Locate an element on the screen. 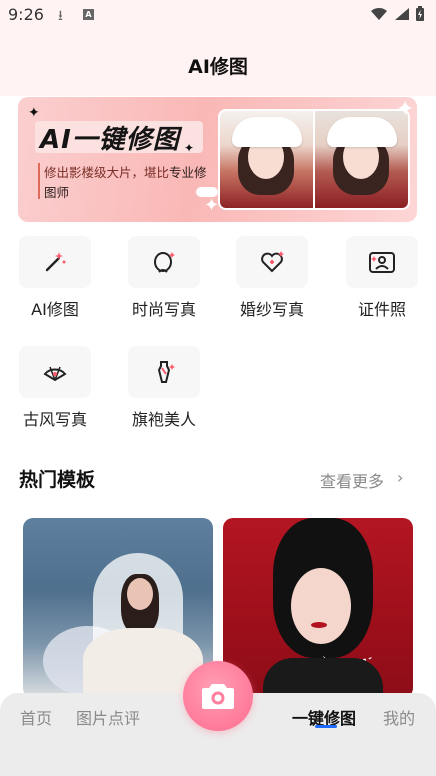  feature-ai-retouch: AI修图 is located at coordinates (55, 278).